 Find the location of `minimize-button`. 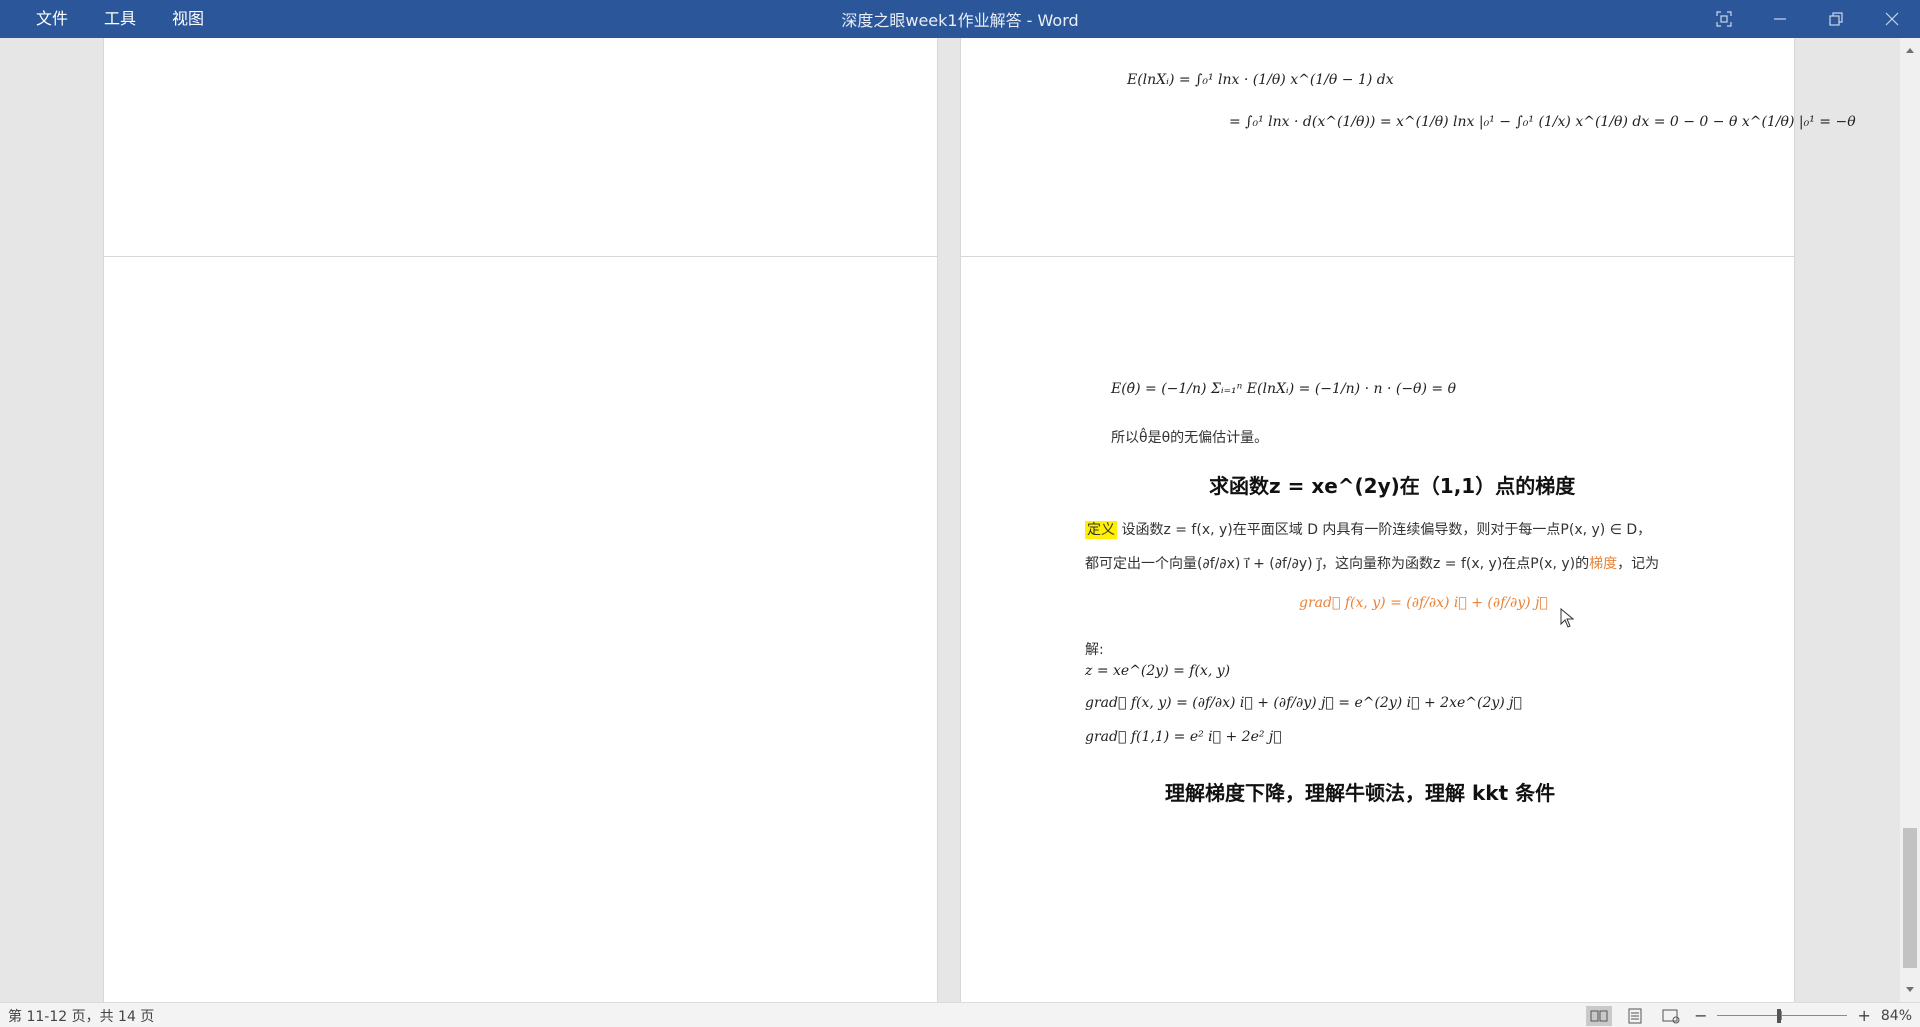

minimize-button is located at coordinates (1780, 19).